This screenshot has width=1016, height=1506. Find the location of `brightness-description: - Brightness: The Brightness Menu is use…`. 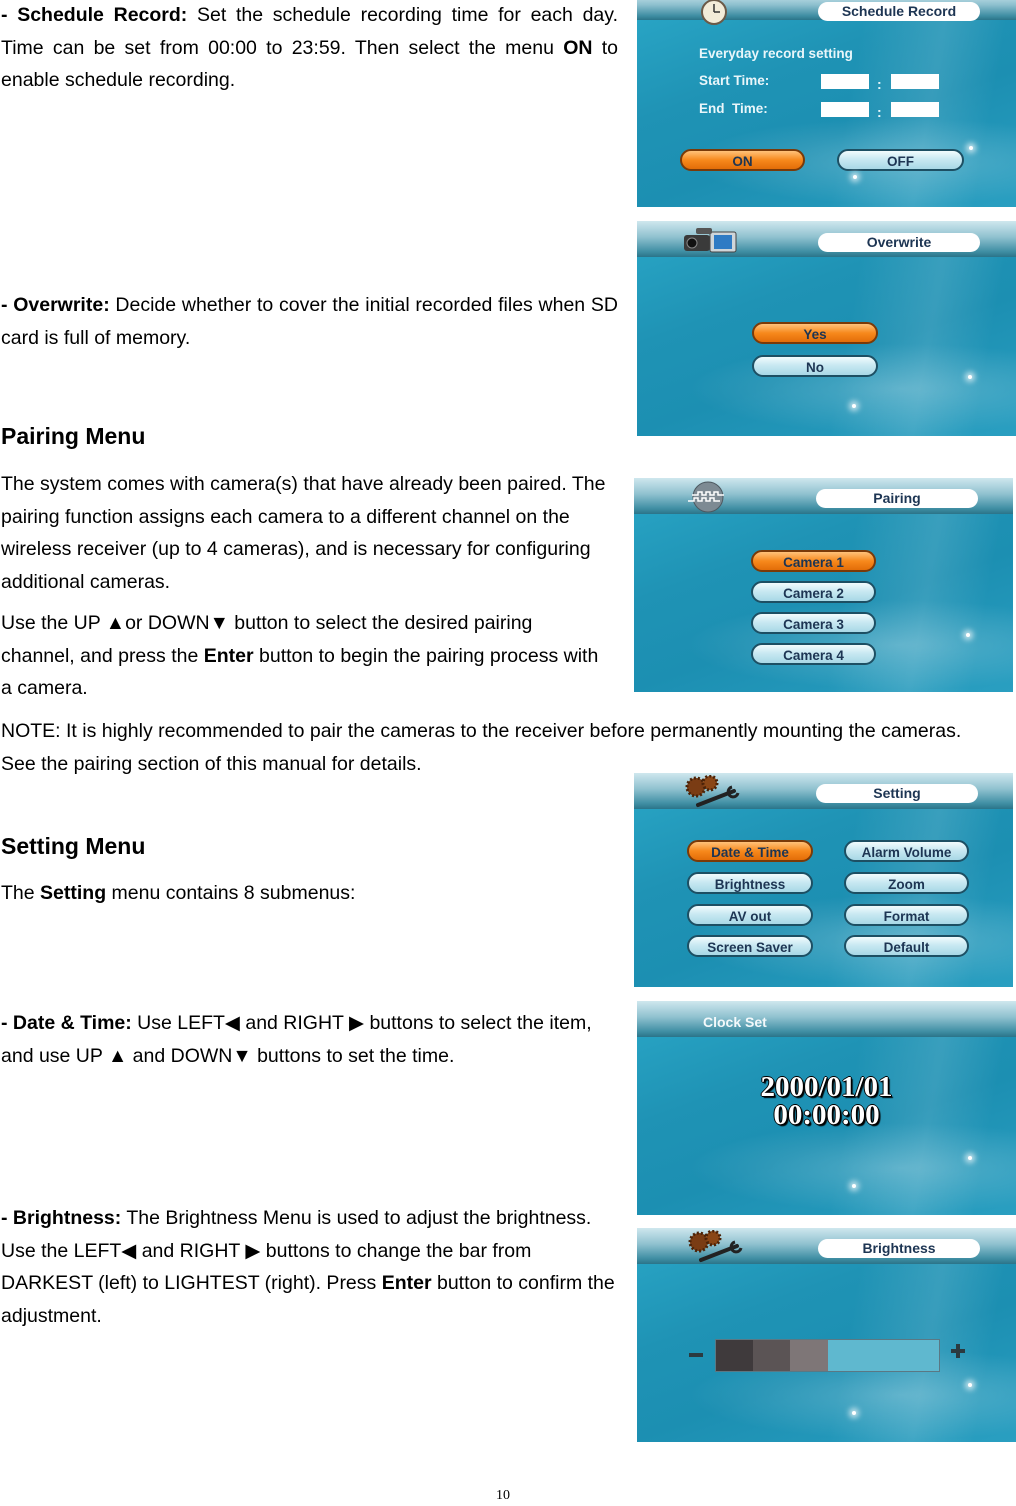

brightness-description: - Brightness: The Brightness Menu is use… is located at coordinates (308, 1267).